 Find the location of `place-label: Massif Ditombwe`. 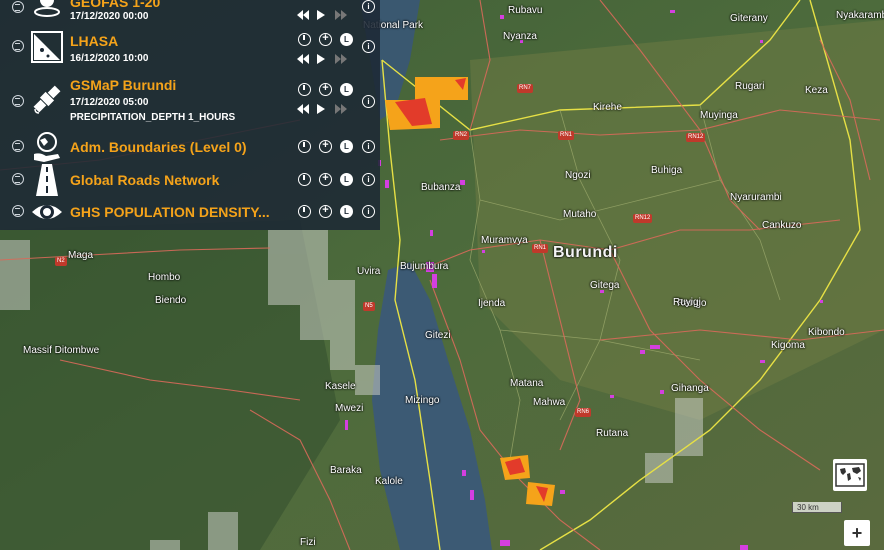

place-label: Massif Ditombwe is located at coordinates (61, 350).